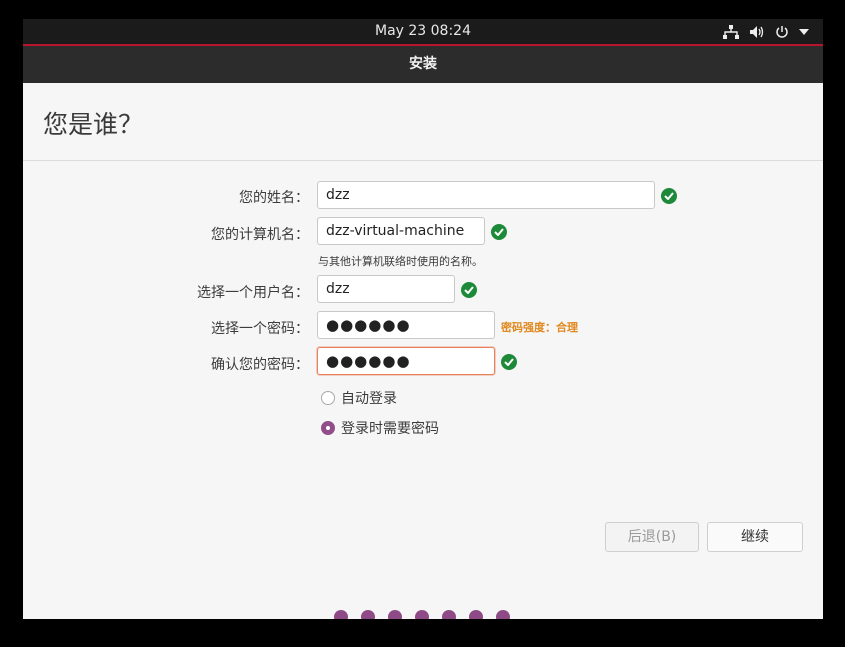 The height and width of the screenshot is (647, 845). What do you see at coordinates (274, 198) in the screenshot?
I see `name-label: 您的姓名：` at bounding box center [274, 198].